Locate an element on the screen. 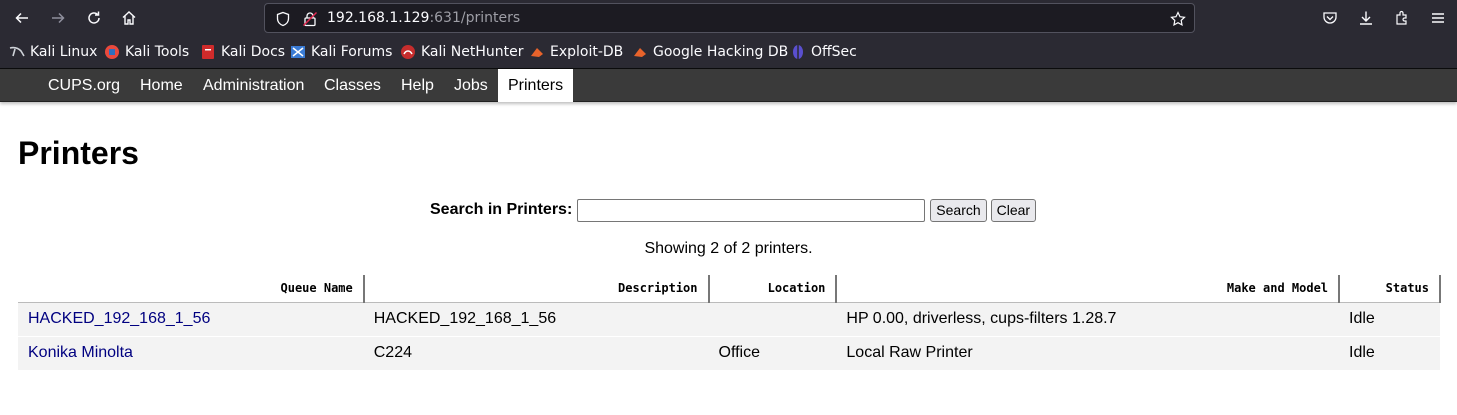 Image resolution: width=1457 pixels, height=415 pixels. bookmark-kali-tools: Kali Tools is located at coordinates (146, 52).